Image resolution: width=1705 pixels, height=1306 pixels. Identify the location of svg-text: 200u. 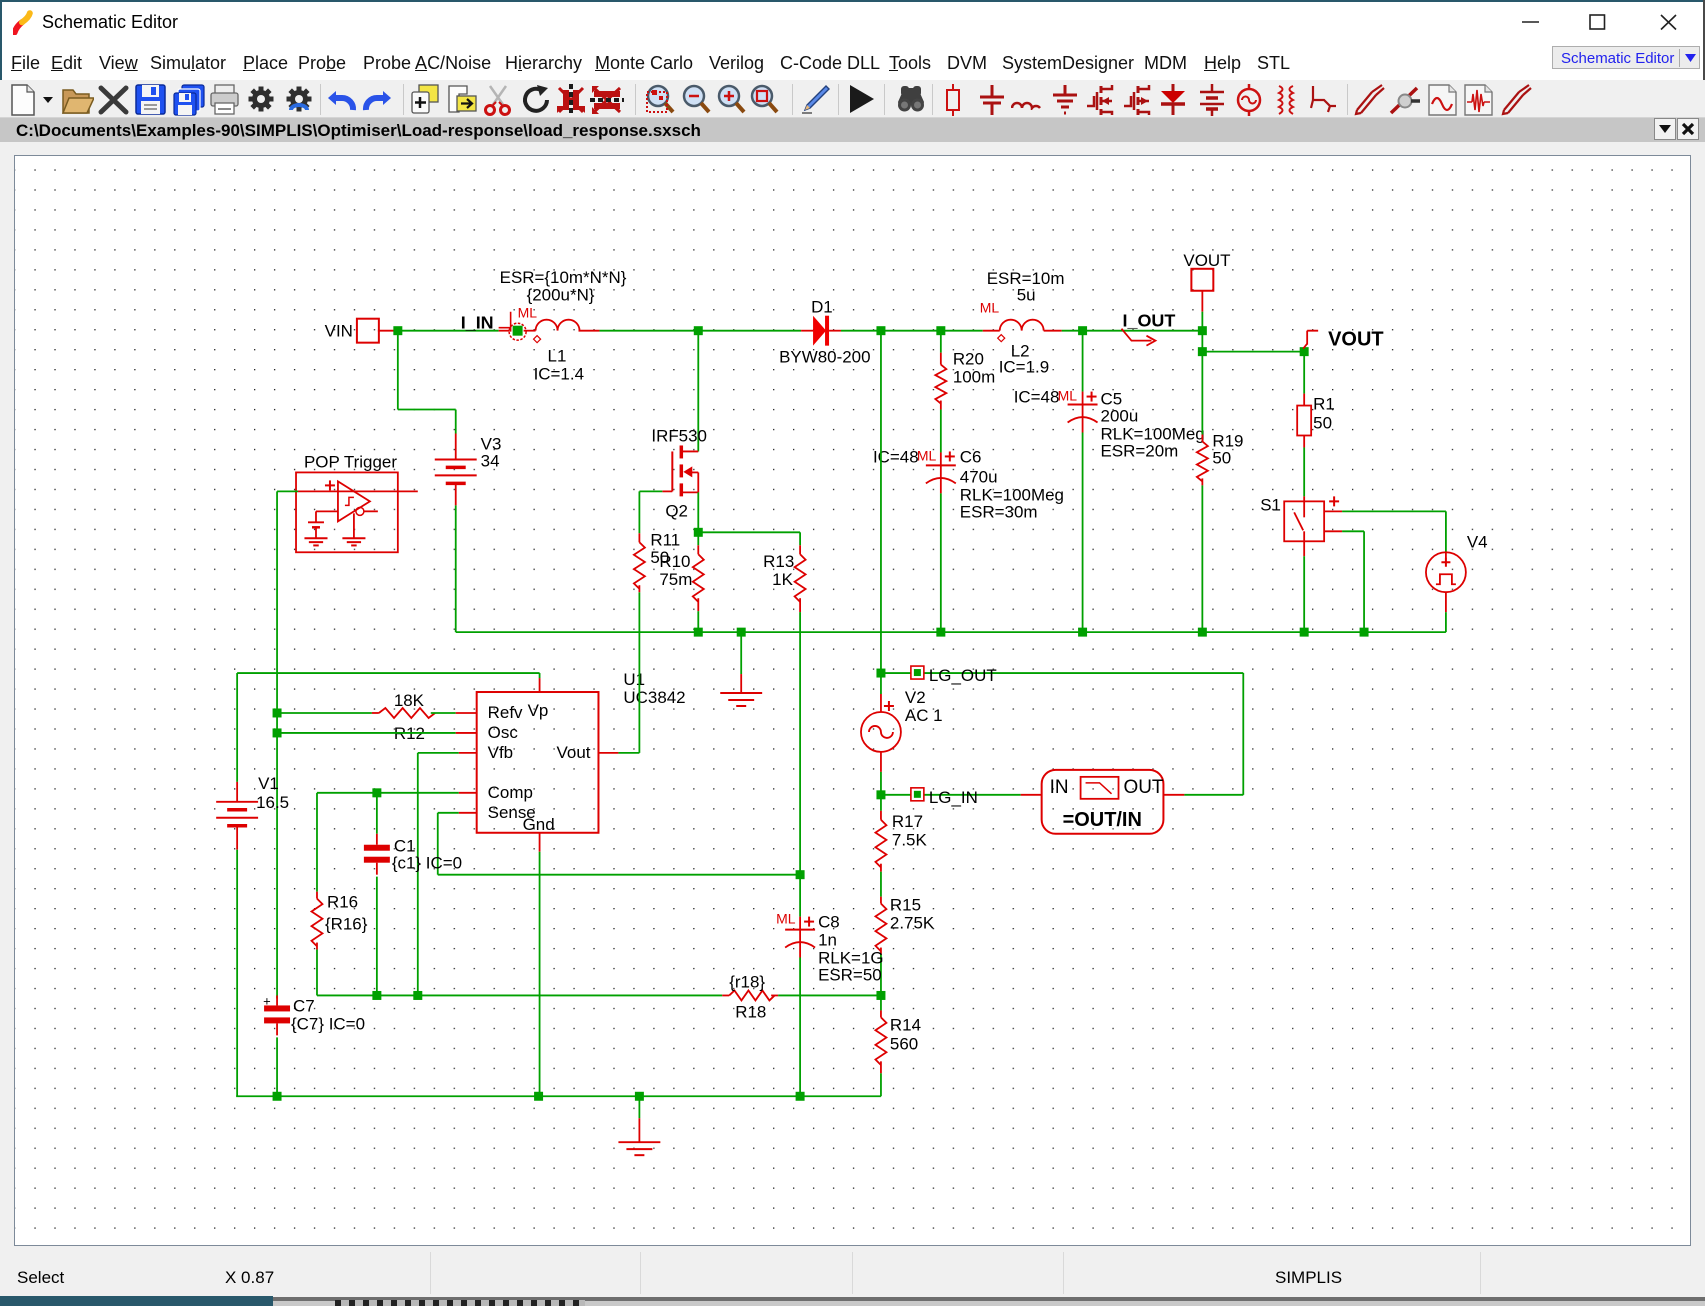
(1120, 416).